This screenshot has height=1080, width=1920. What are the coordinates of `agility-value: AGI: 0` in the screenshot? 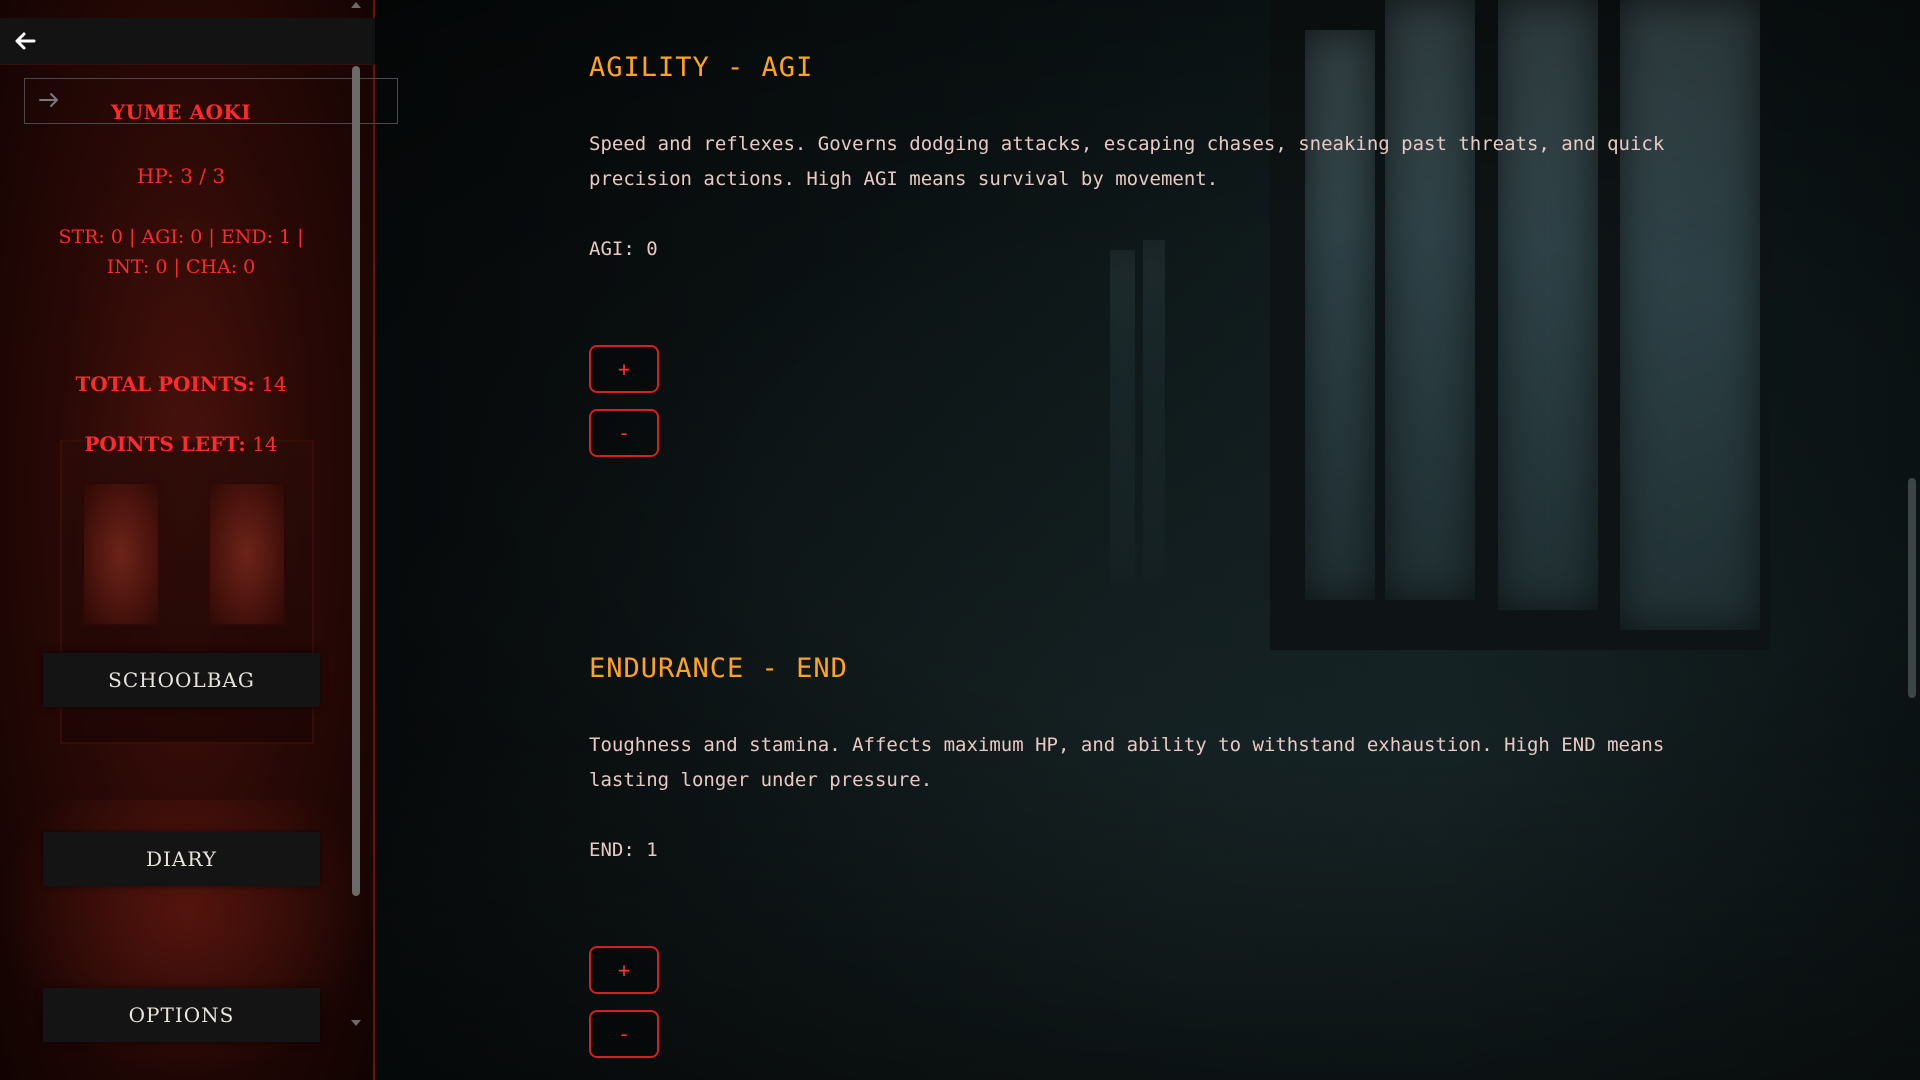 It's located at (623, 249).